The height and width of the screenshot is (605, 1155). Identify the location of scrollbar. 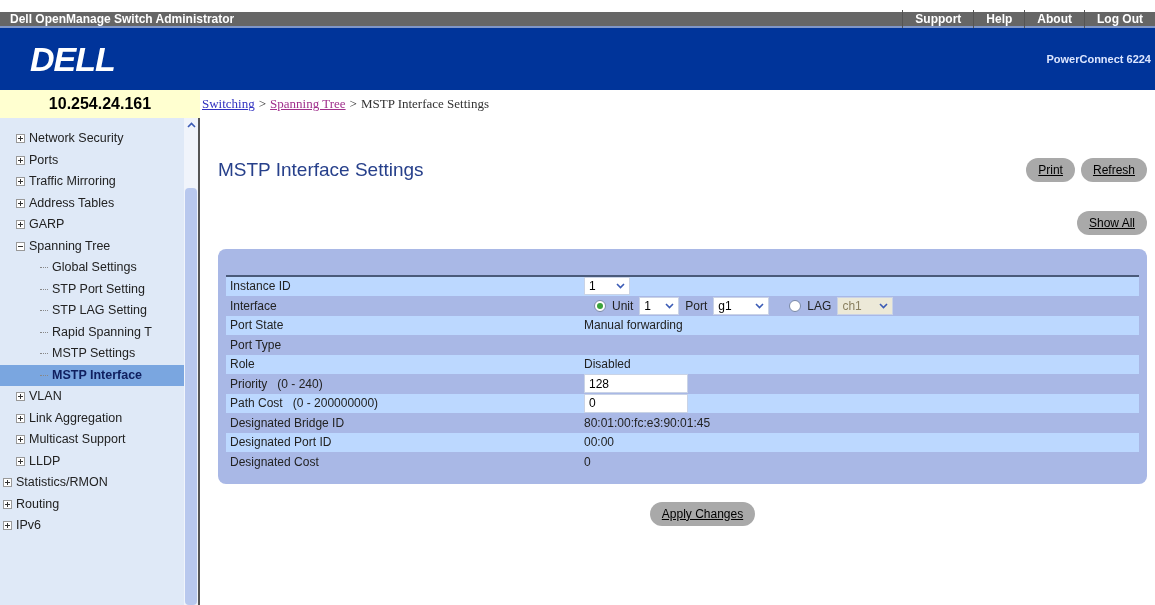
(191, 361).